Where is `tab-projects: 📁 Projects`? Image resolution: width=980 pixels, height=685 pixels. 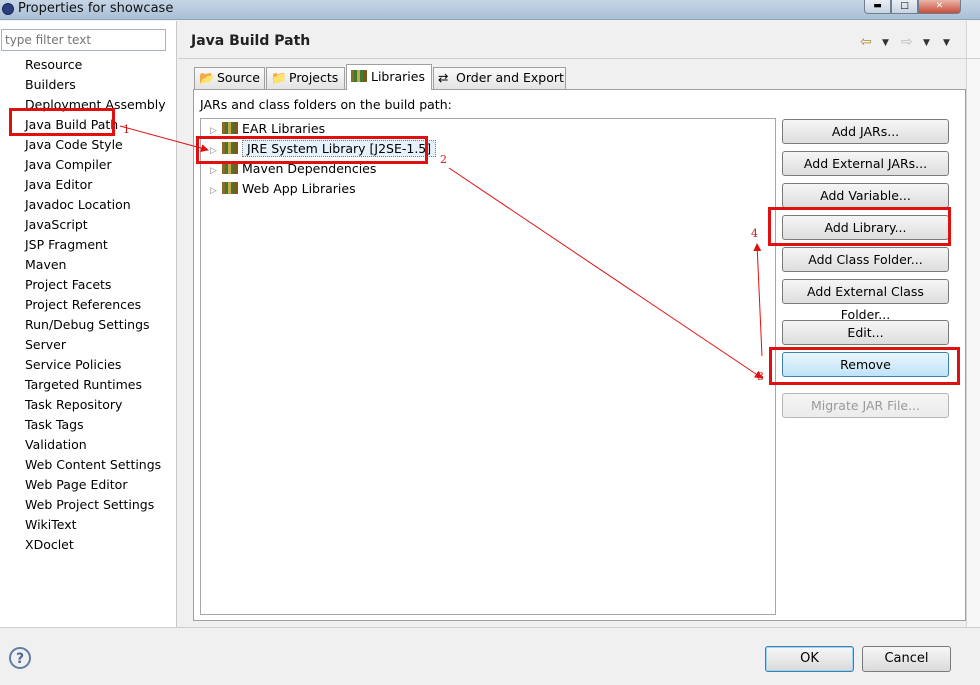 tab-projects: 📁 Projects is located at coordinates (305, 78).